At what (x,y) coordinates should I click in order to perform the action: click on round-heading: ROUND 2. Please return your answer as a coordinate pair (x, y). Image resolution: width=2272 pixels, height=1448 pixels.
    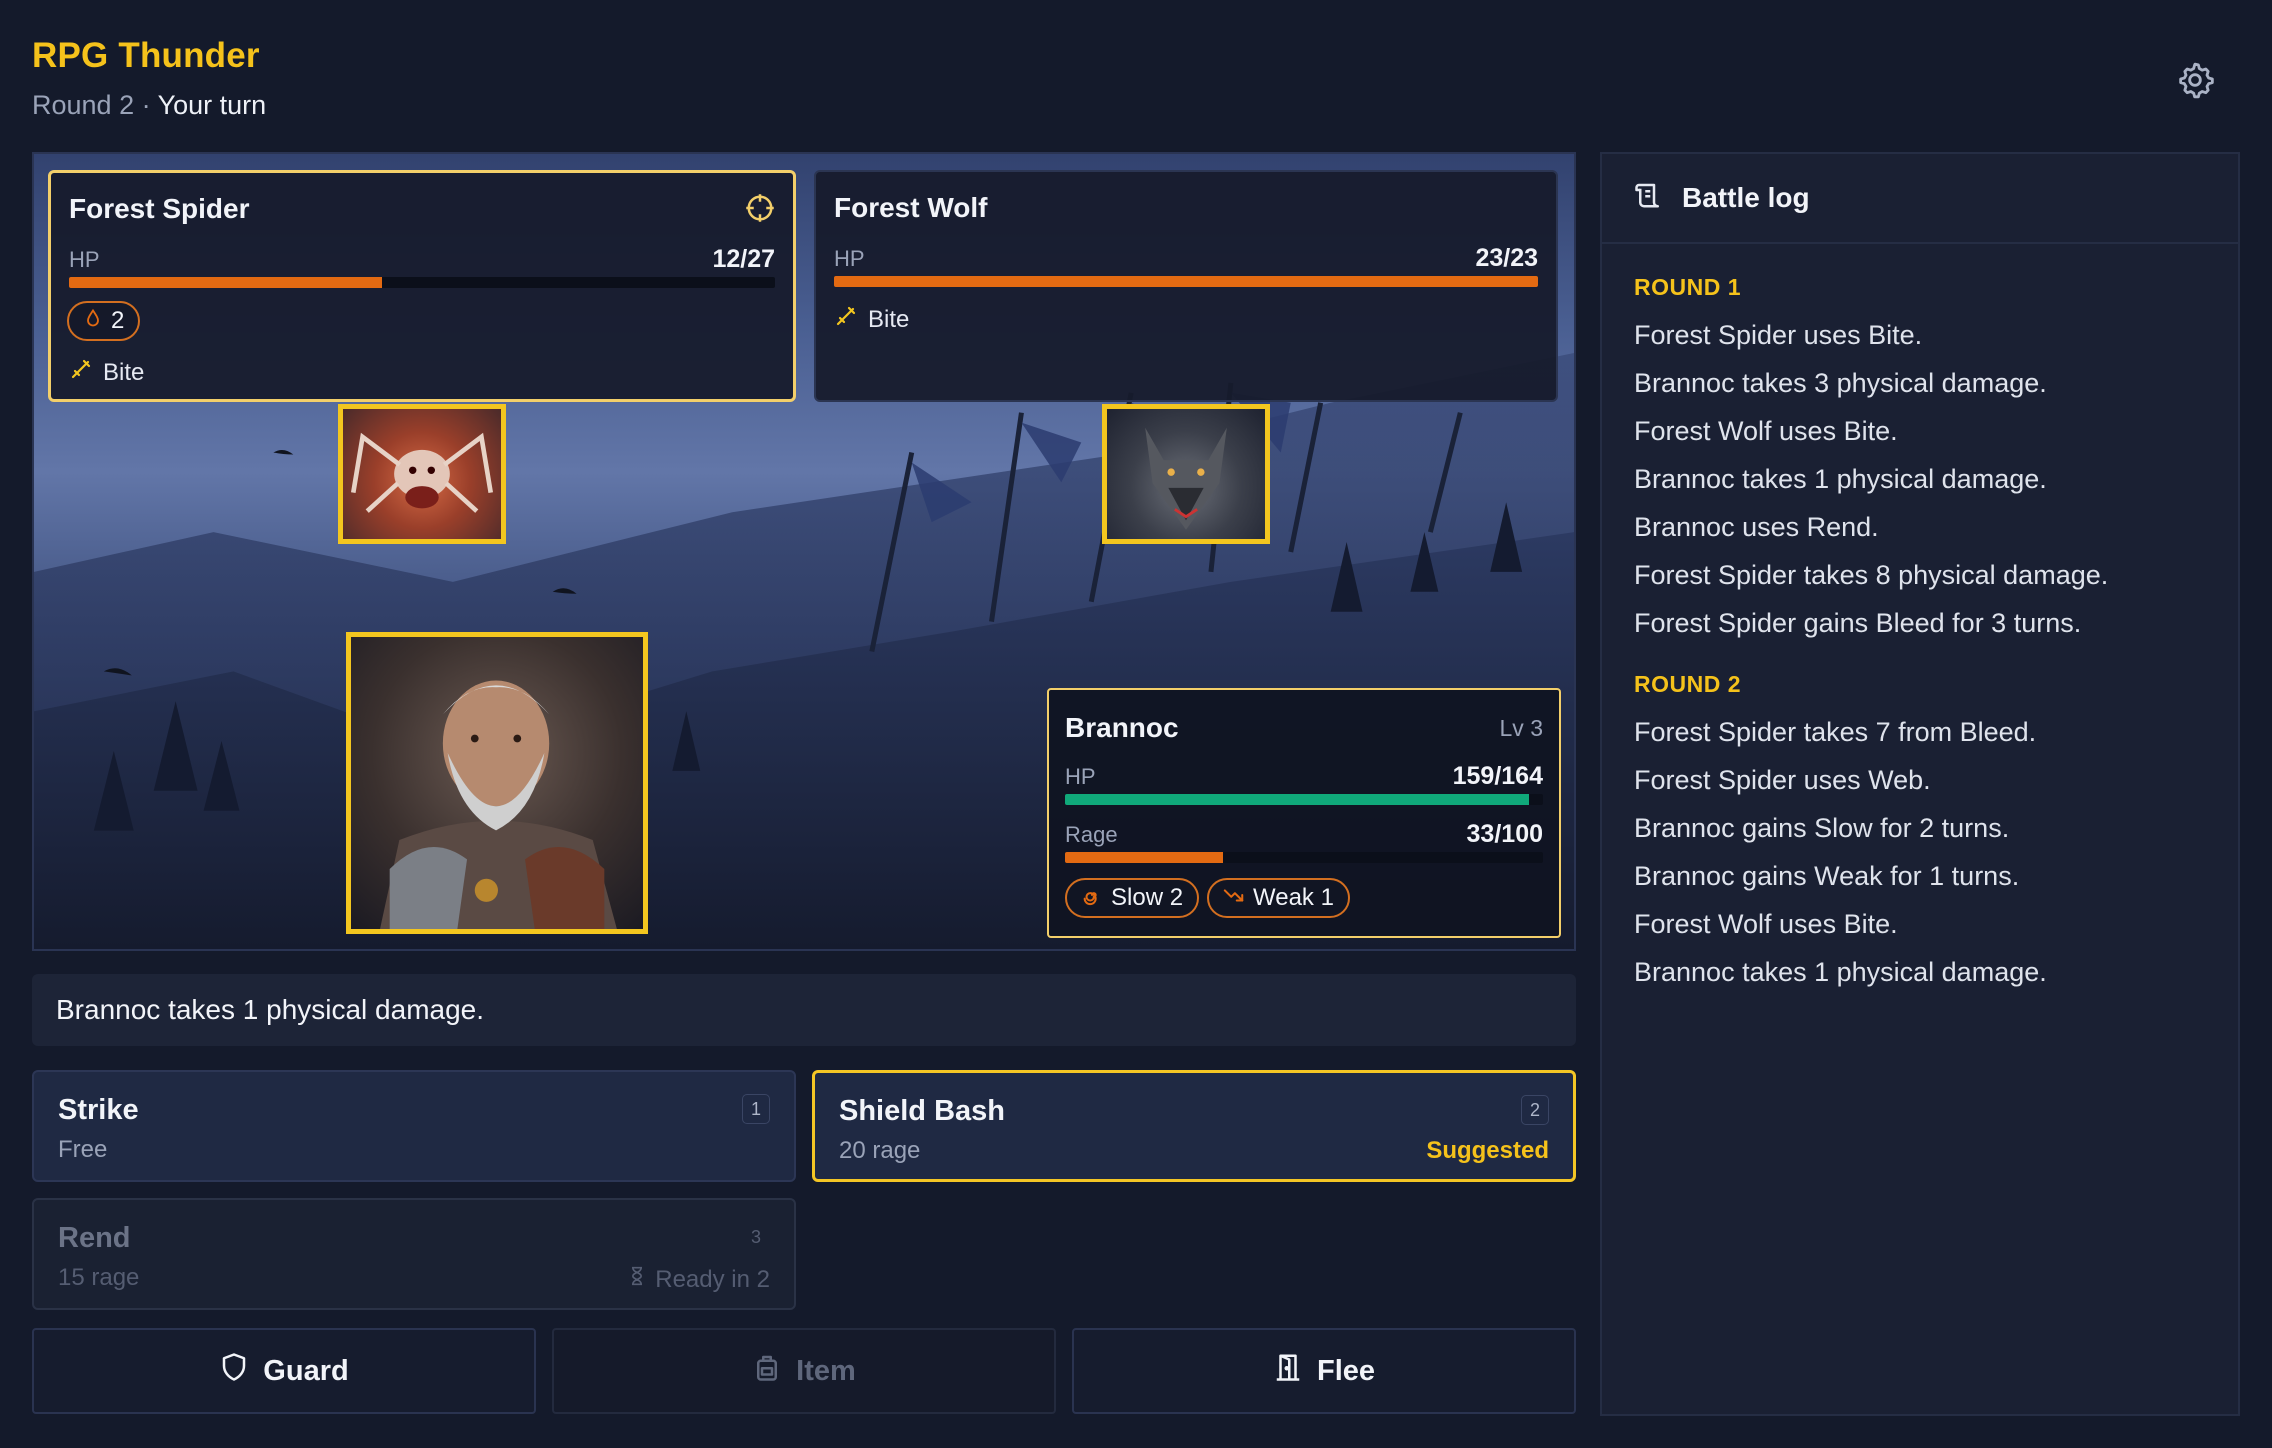
    Looking at the image, I should click on (1688, 684).